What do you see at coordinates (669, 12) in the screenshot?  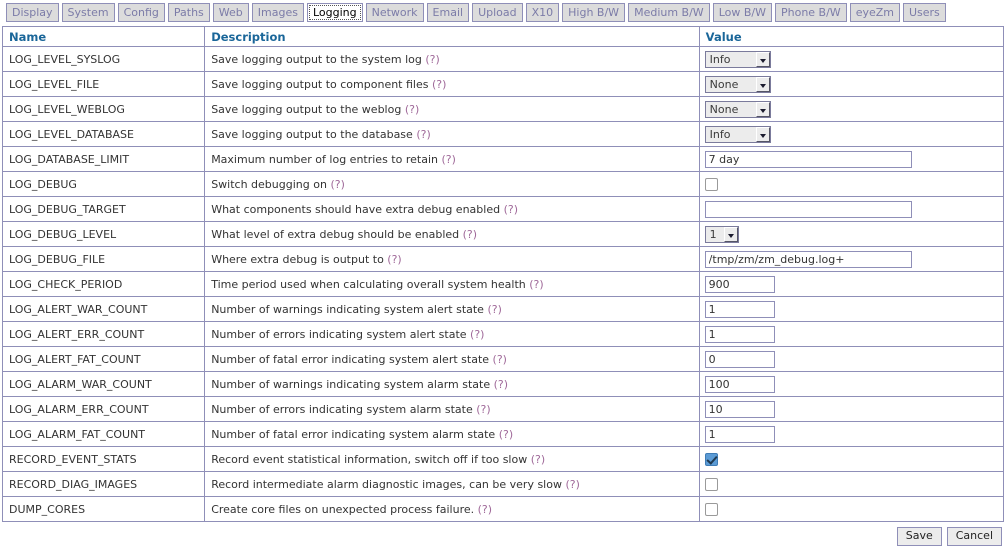 I see `tab-medium-b-w: Medium B/W` at bounding box center [669, 12].